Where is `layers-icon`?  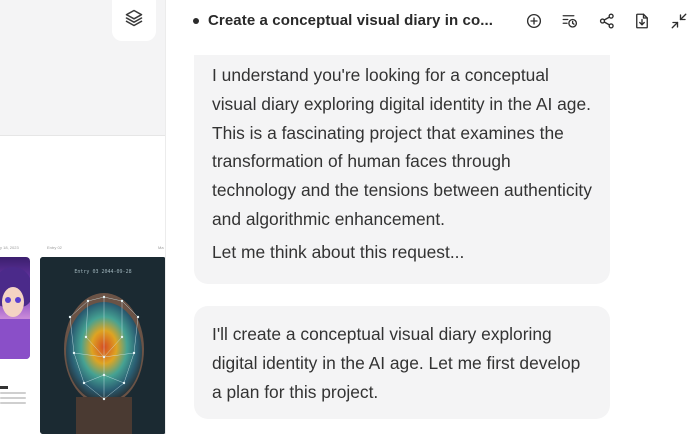
layers-icon is located at coordinates (134, 20).